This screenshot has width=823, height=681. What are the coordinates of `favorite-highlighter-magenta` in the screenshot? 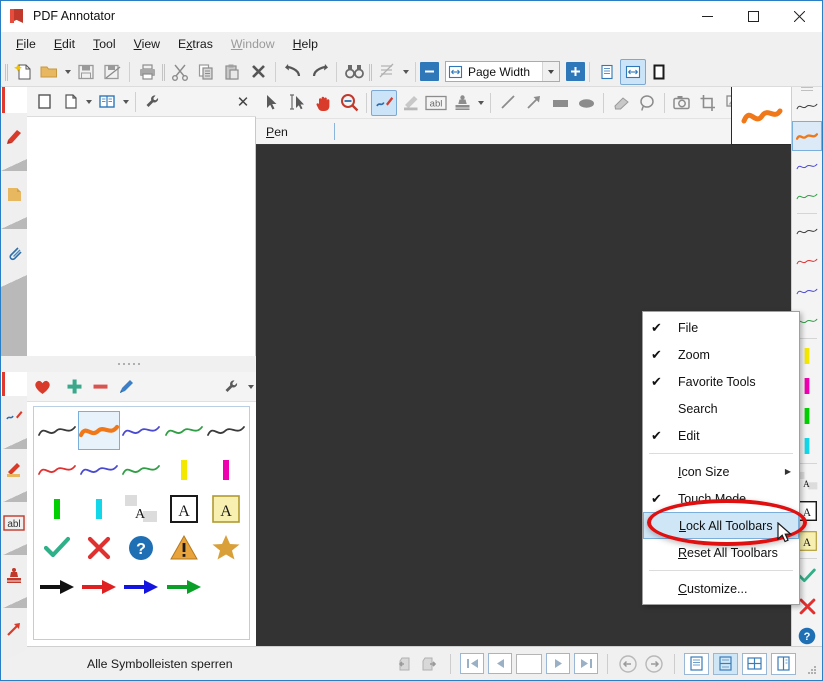 It's located at (226, 469).